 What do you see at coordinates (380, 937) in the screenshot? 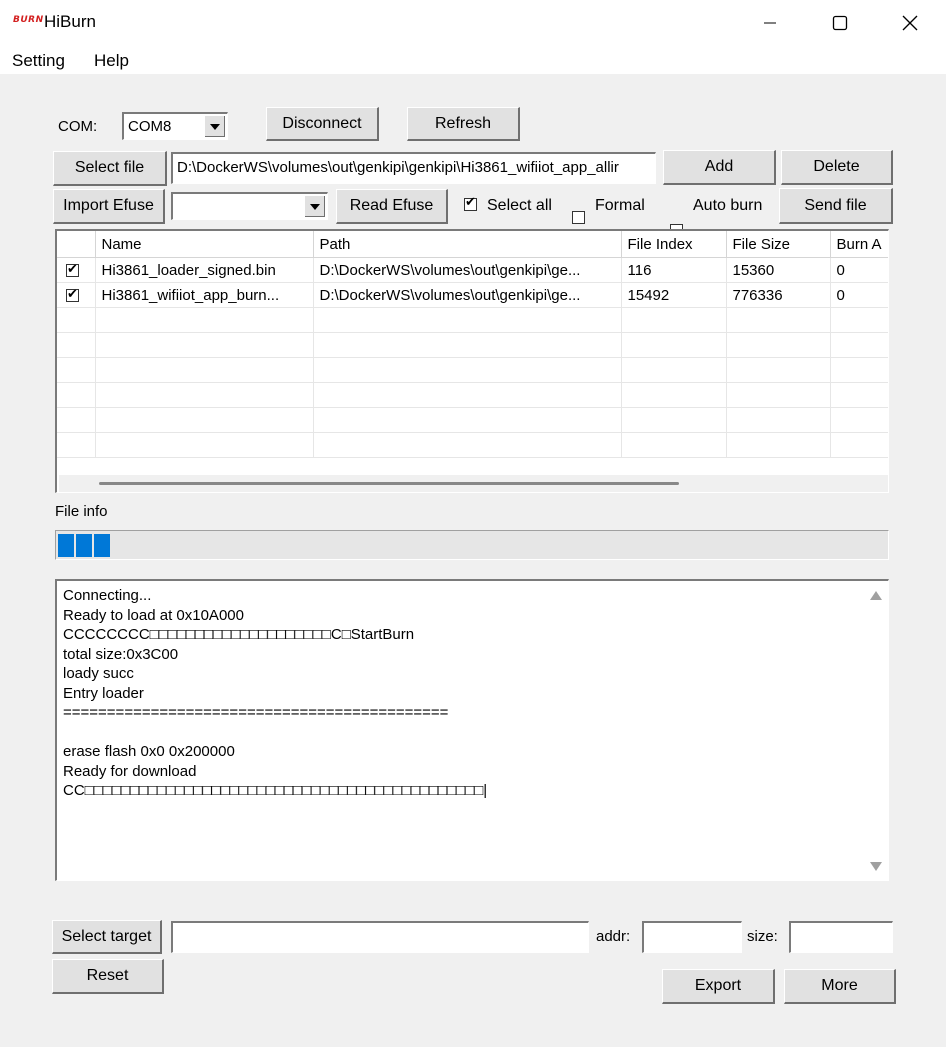
I see `target-path-field` at bounding box center [380, 937].